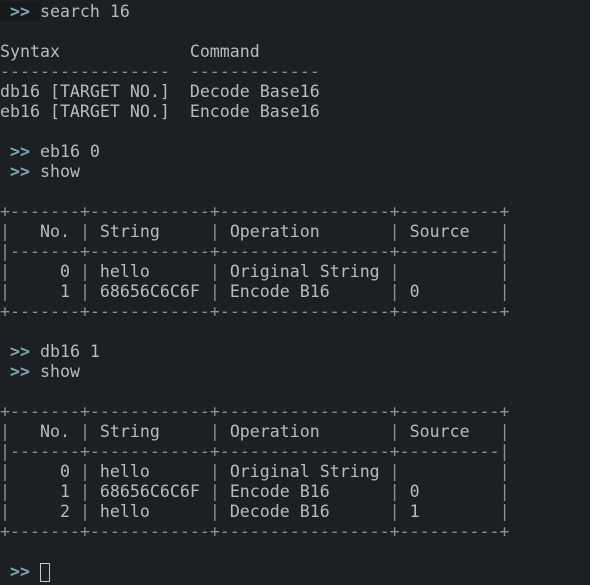  I want to click on number-cell: No., so click(45, 431).